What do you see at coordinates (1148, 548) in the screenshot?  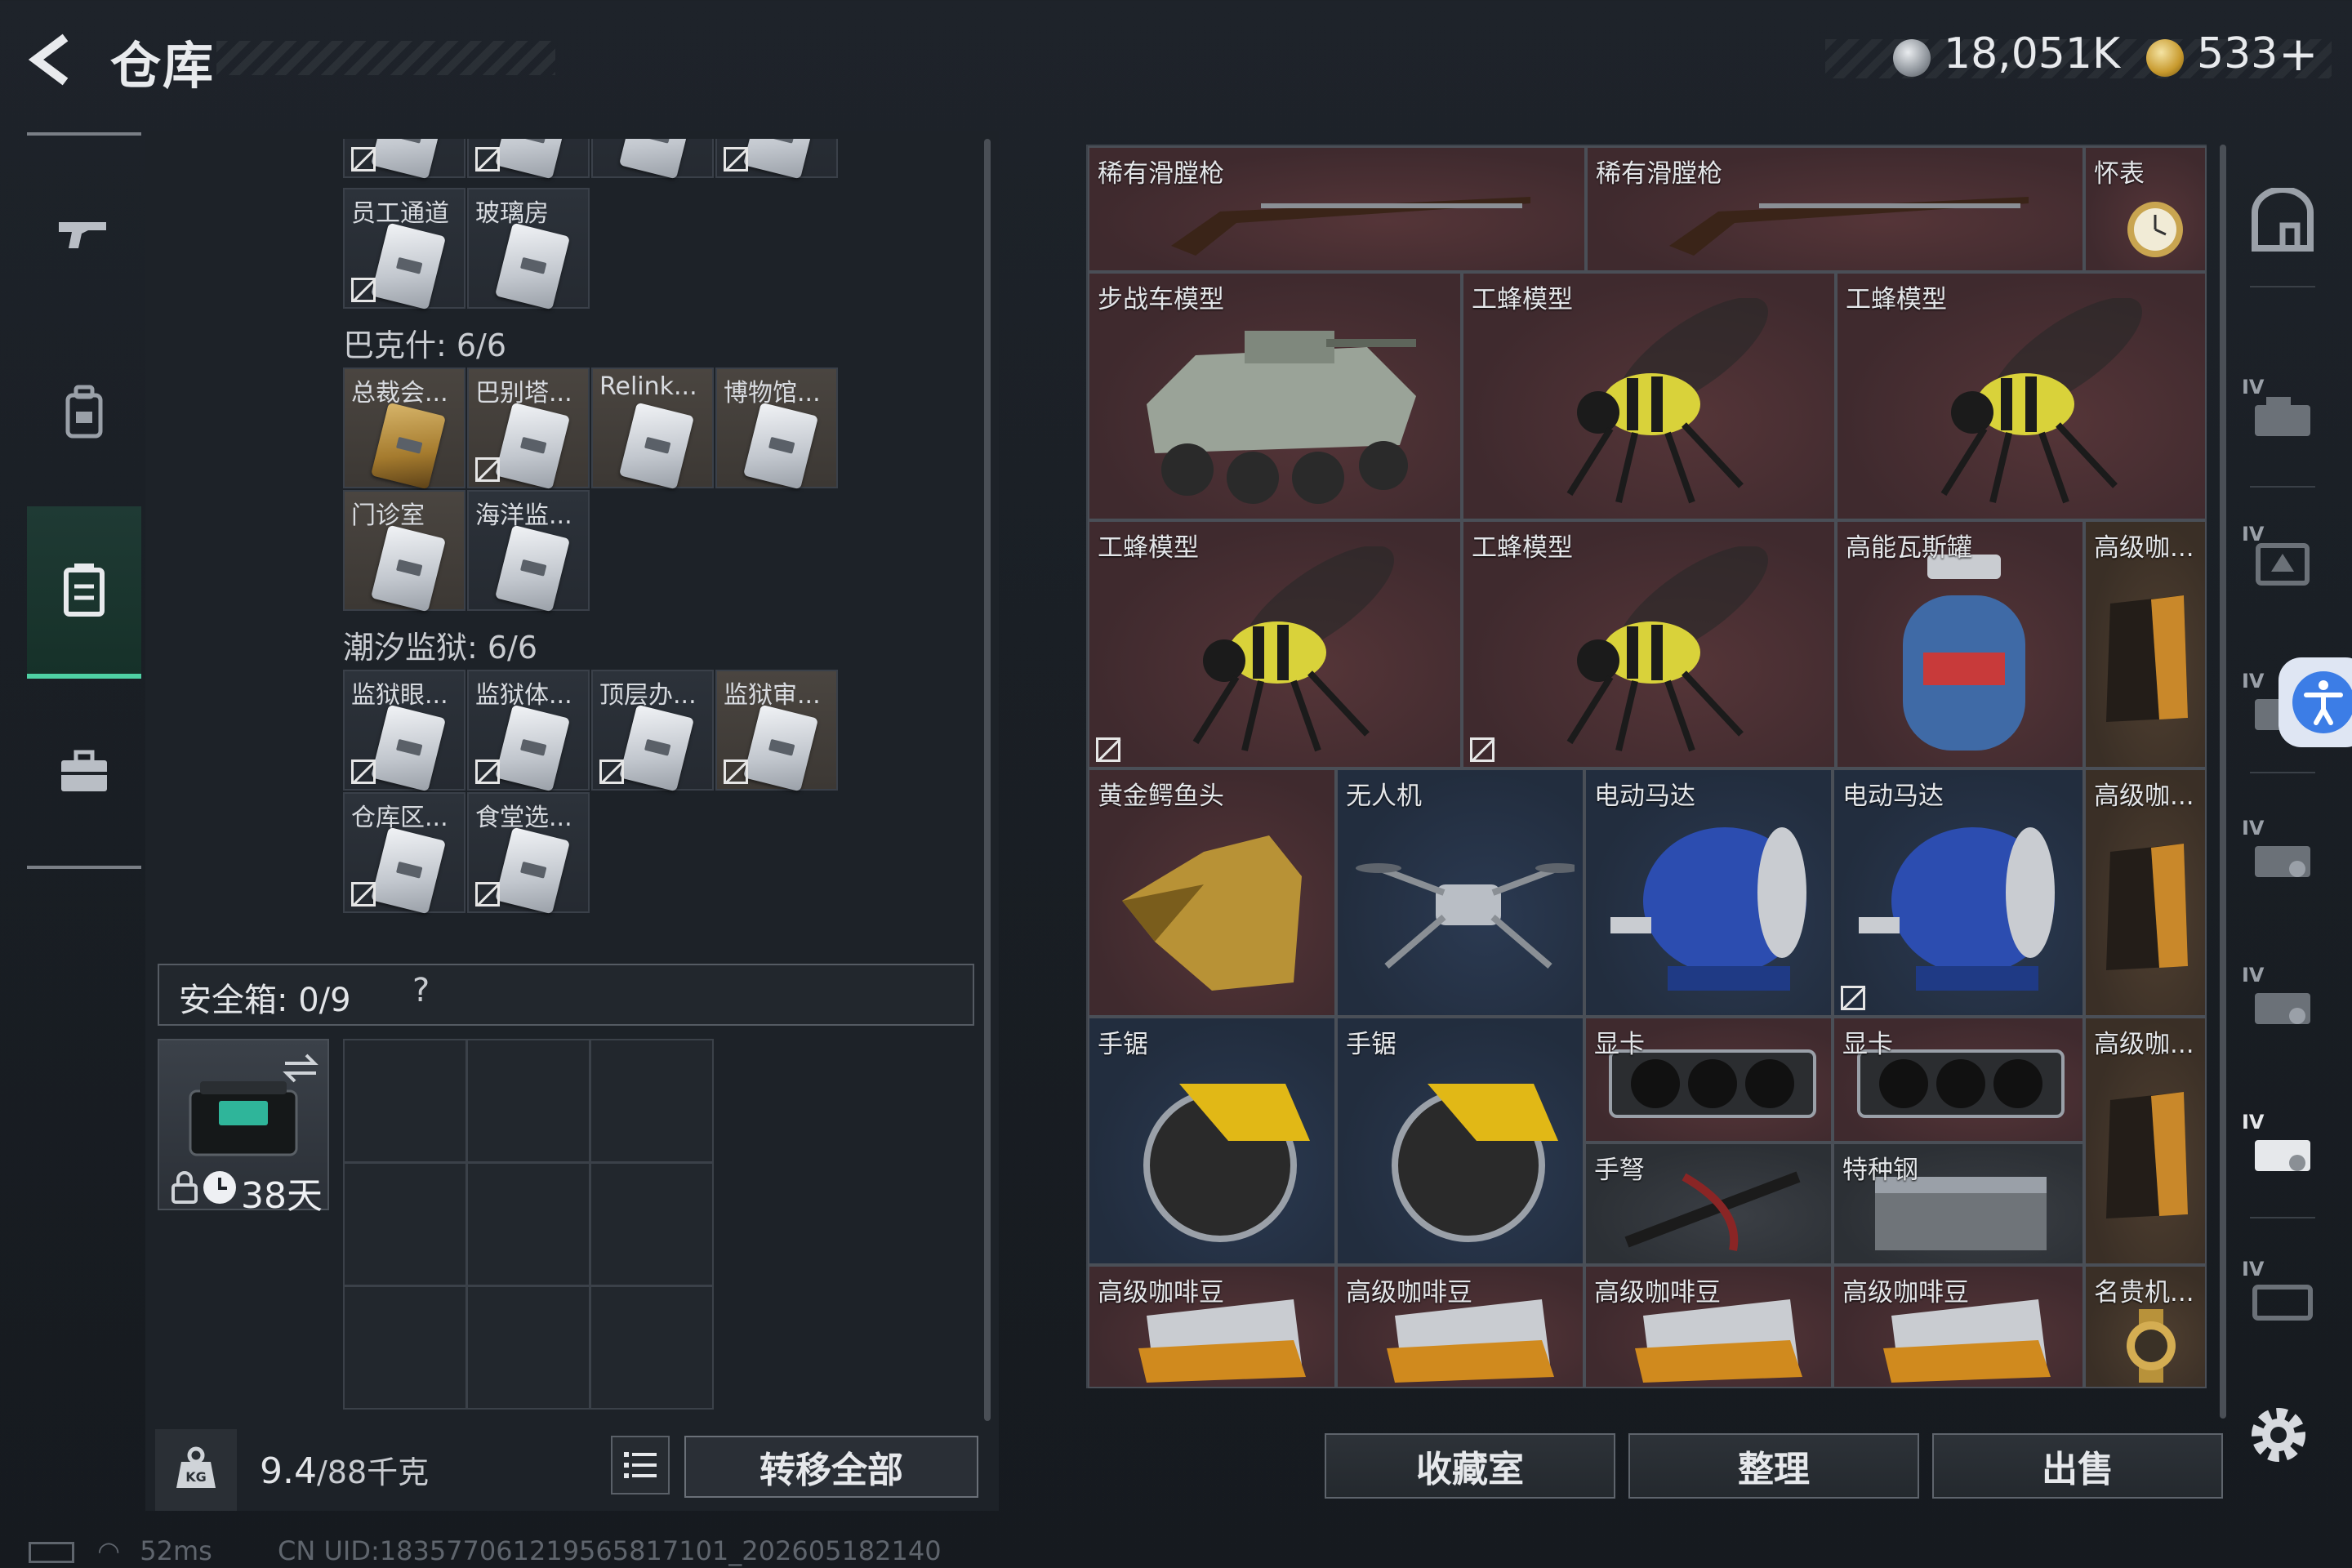 I see `item-label: 工蜂模型` at bounding box center [1148, 548].